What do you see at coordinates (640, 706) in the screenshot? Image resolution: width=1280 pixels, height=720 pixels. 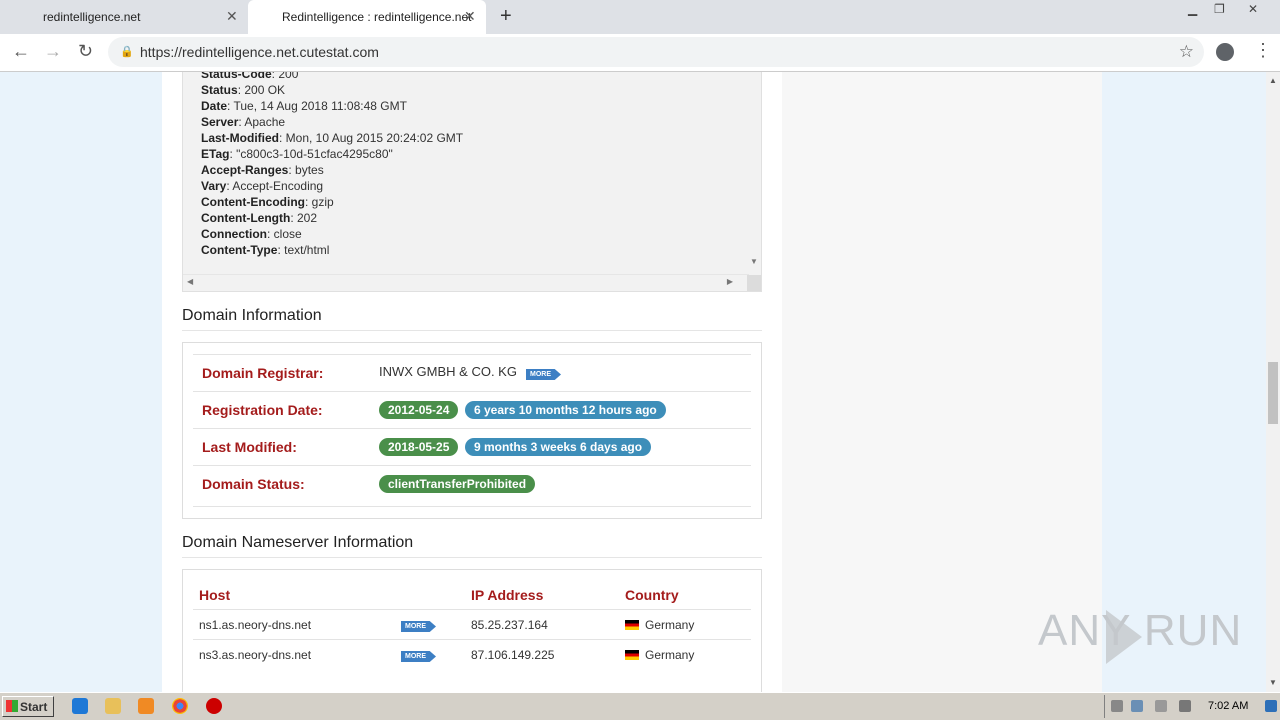 I see `windows-taskbar: Start 7:02 AM` at bounding box center [640, 706].